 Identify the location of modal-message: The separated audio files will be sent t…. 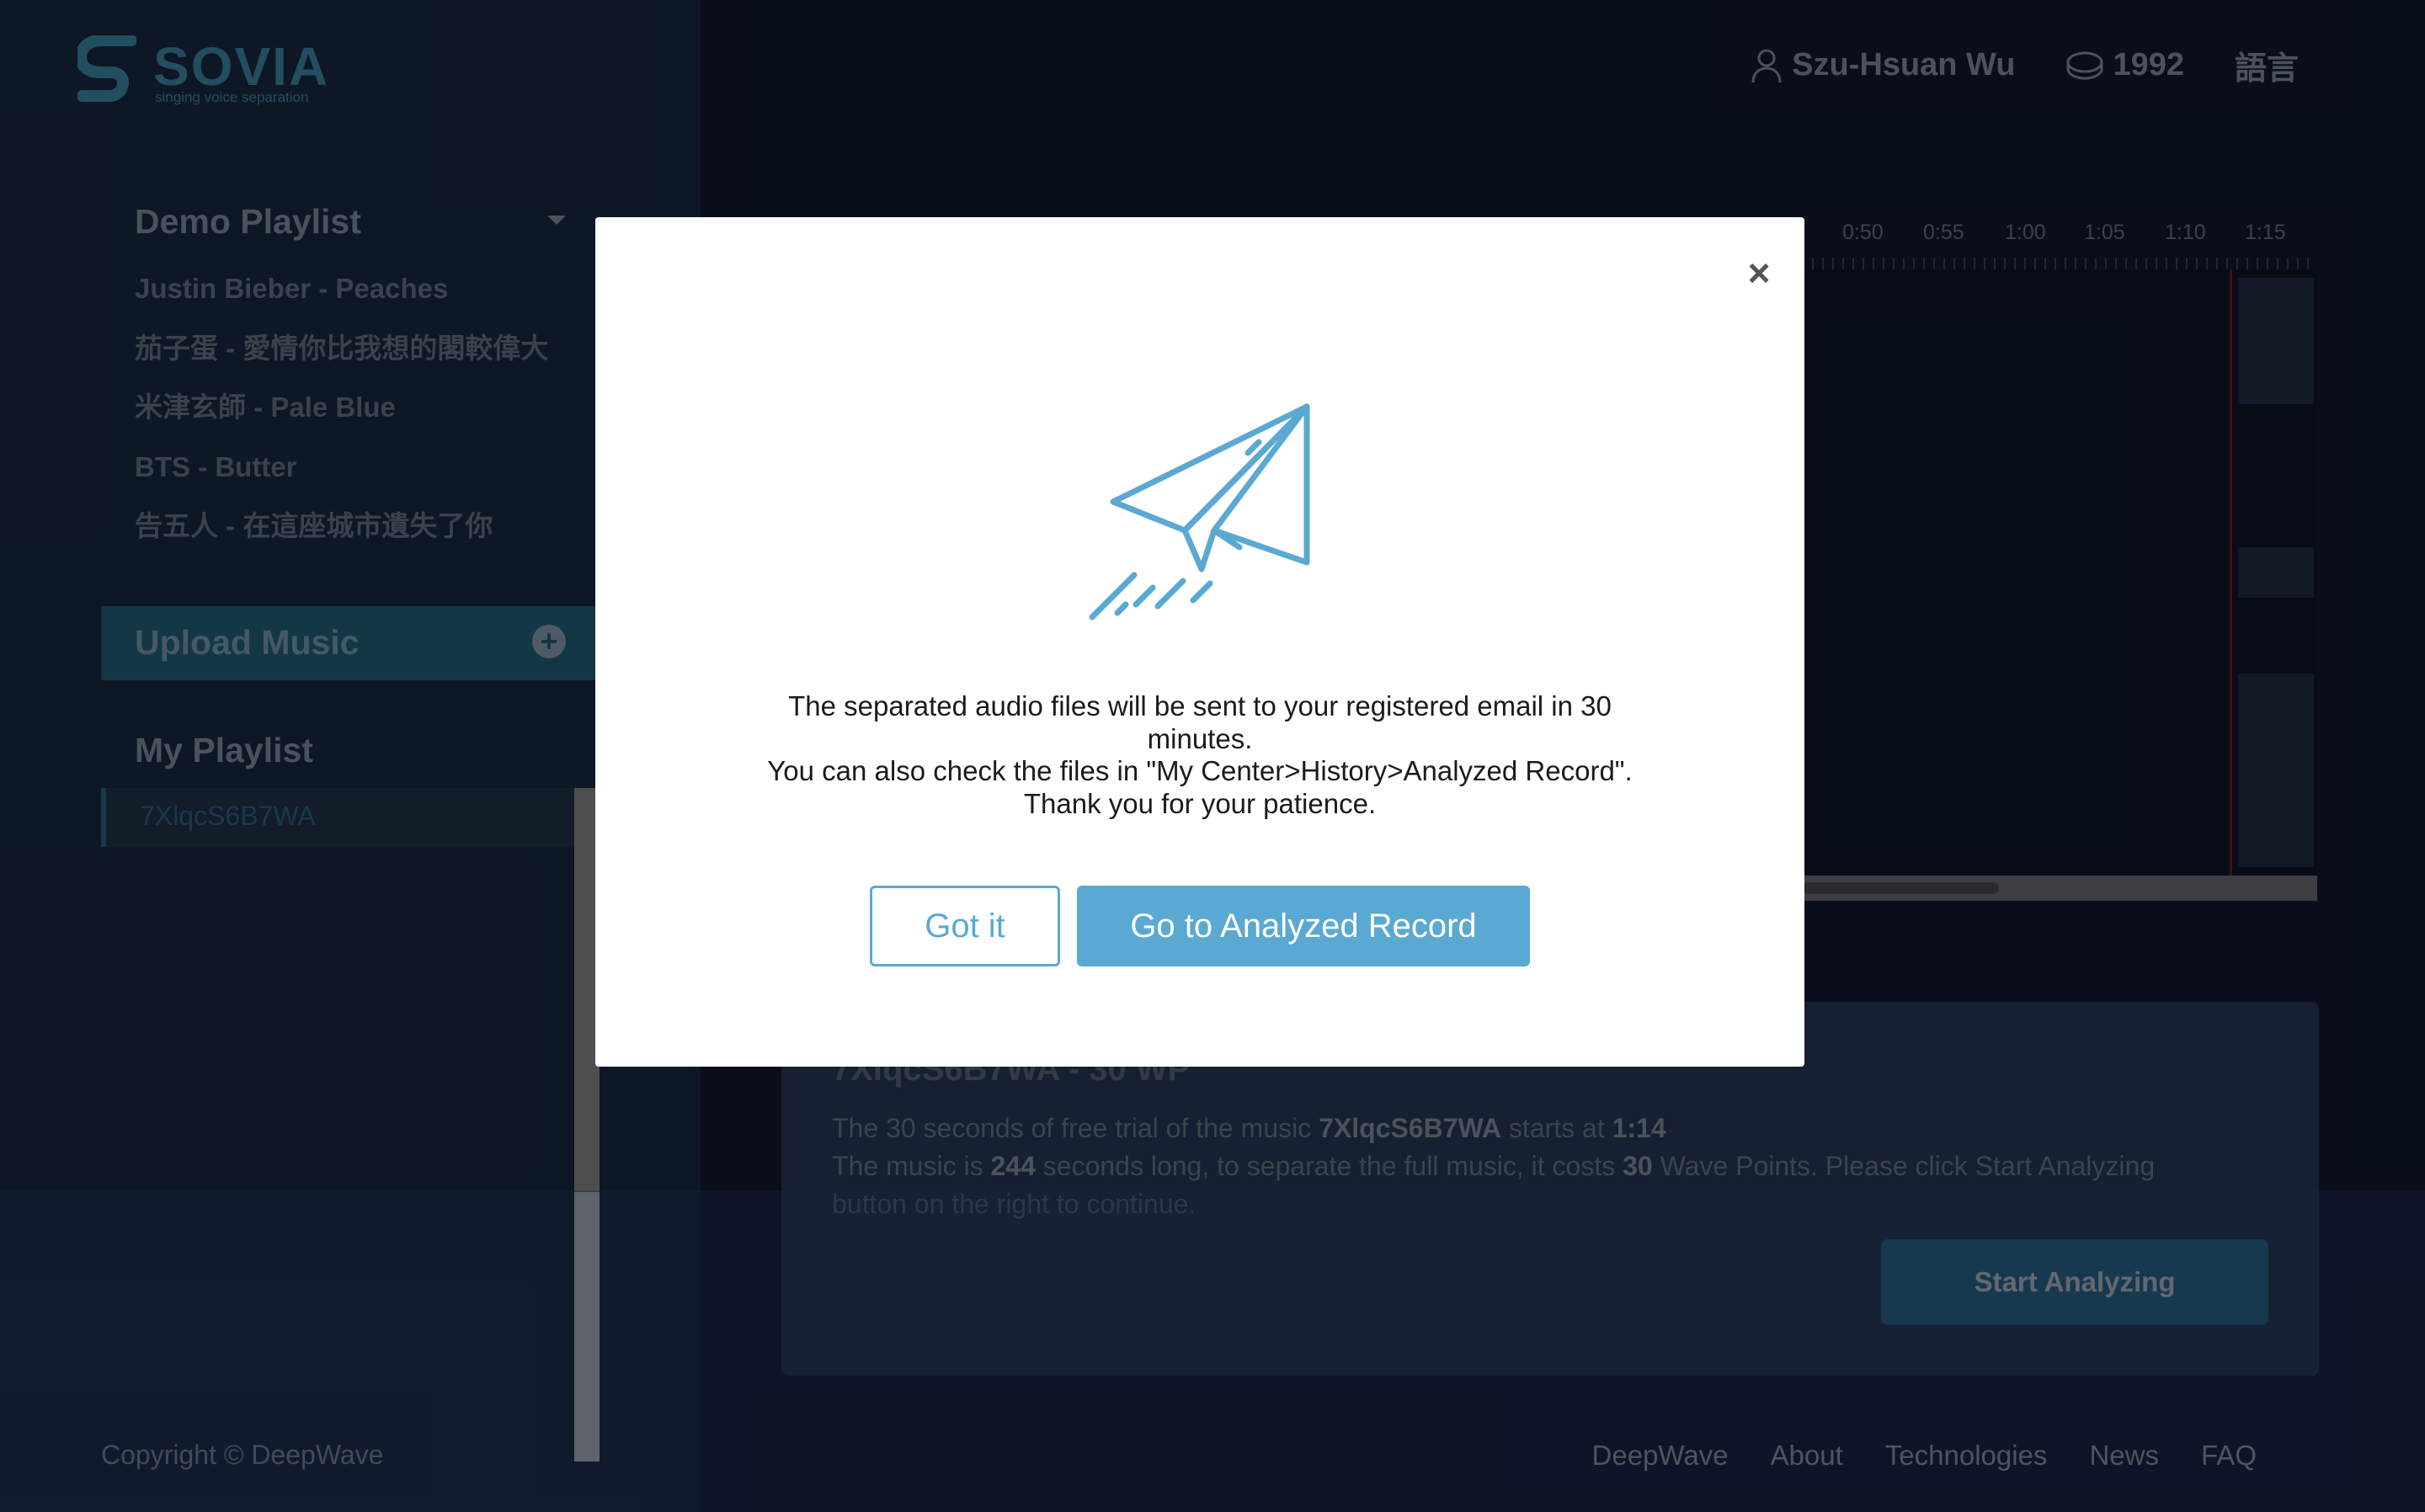
(1200, 755).